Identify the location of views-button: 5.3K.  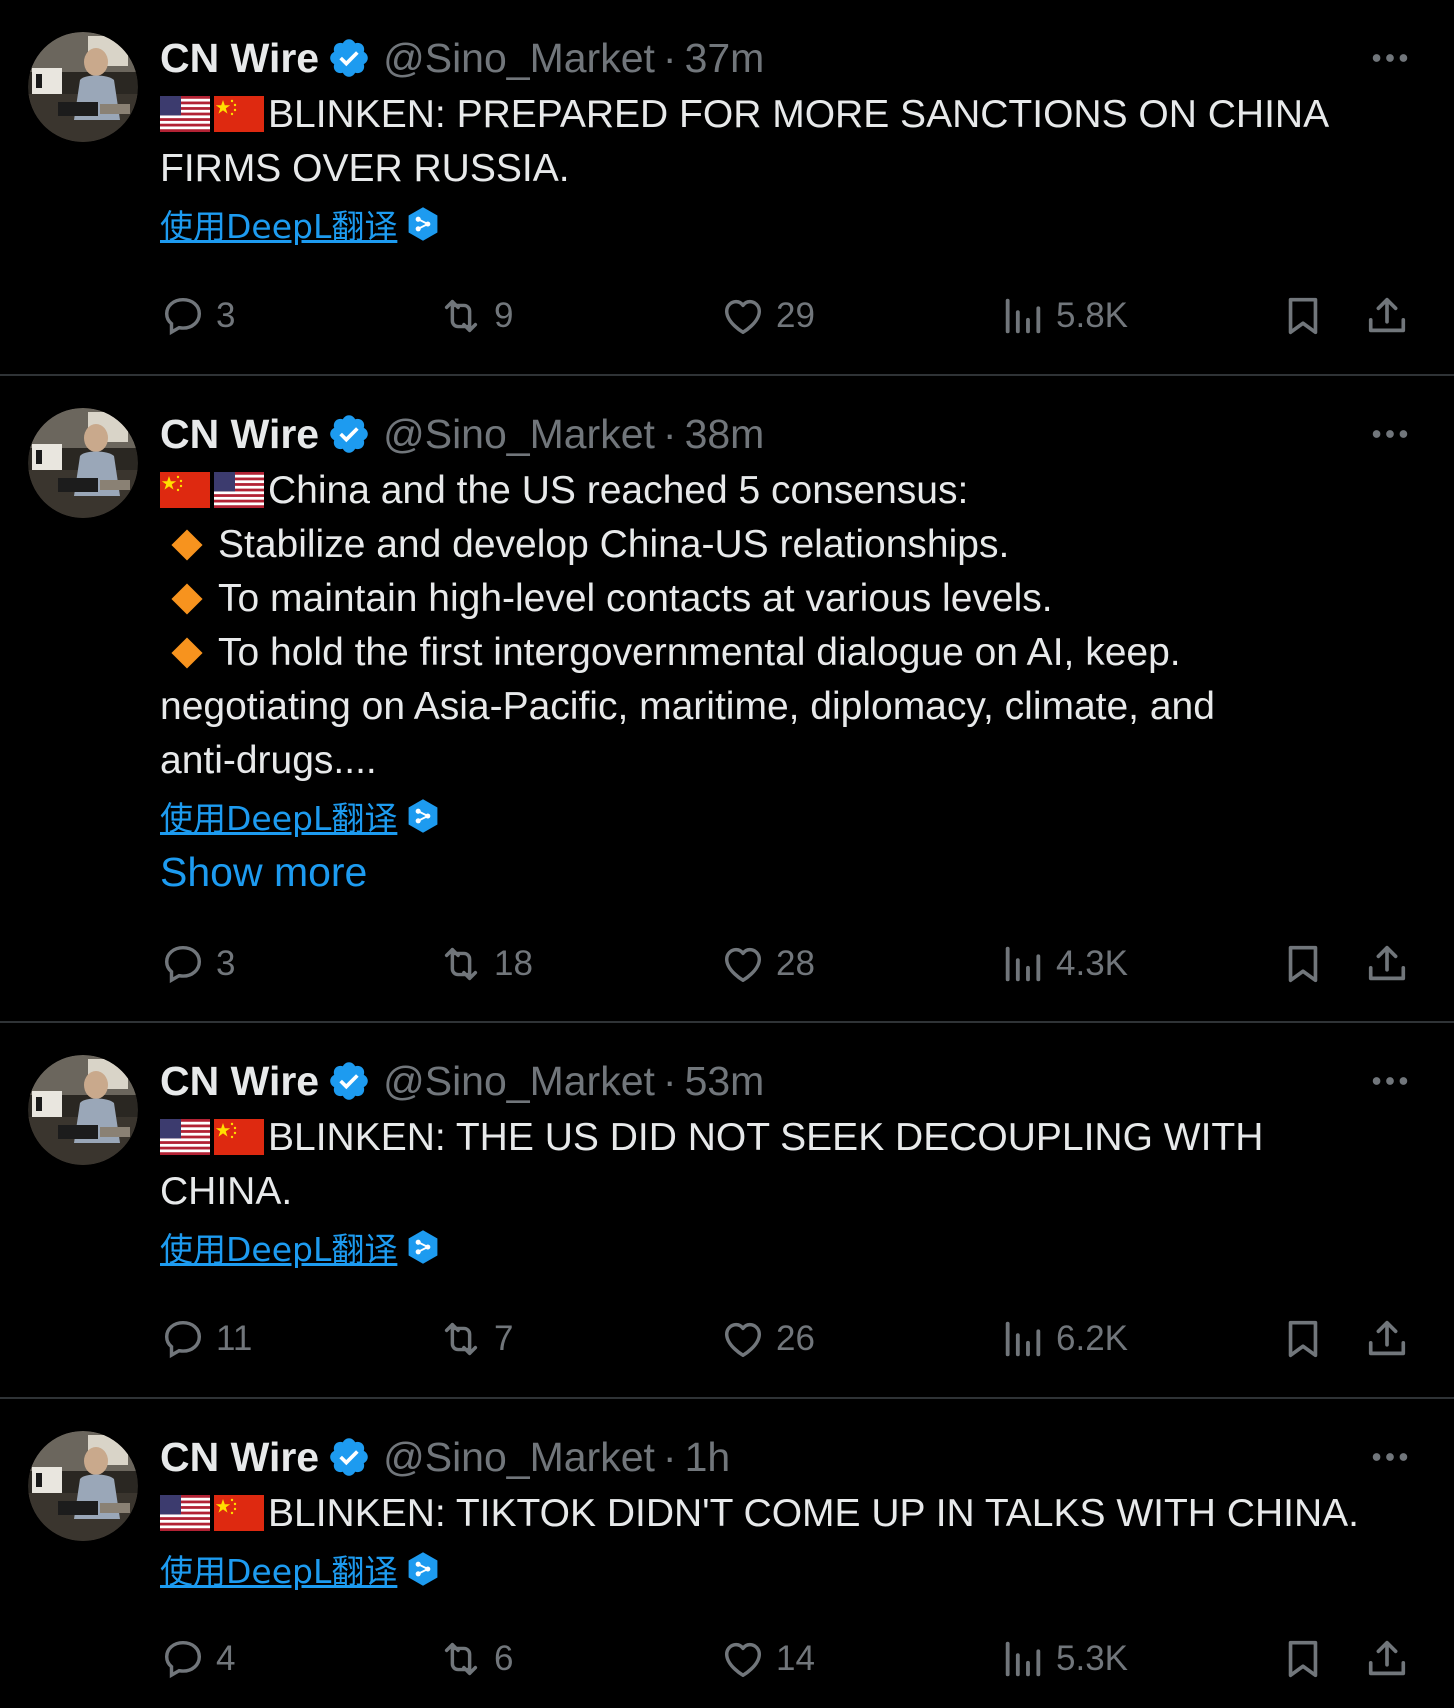
(1064, 1659).